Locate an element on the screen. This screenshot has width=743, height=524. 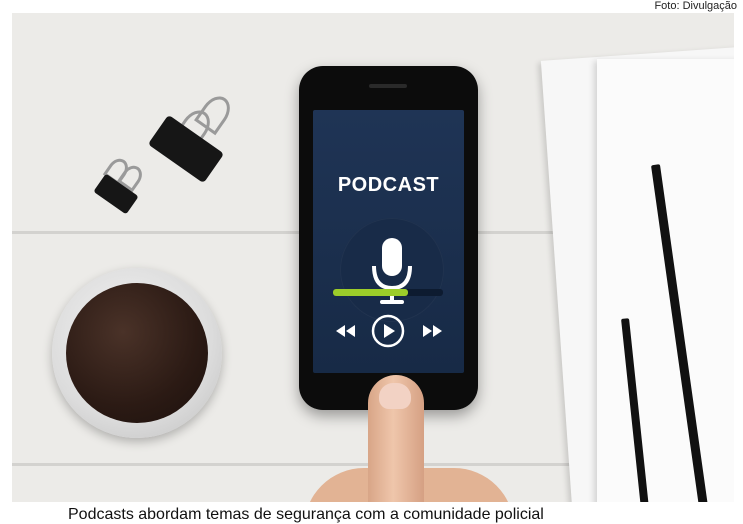
photo-credit: Foto: Divulgação is located at coordinates (695, 6).